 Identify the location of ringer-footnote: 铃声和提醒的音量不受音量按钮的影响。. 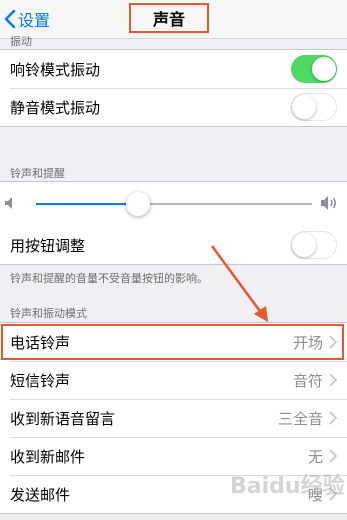
(109, 278).